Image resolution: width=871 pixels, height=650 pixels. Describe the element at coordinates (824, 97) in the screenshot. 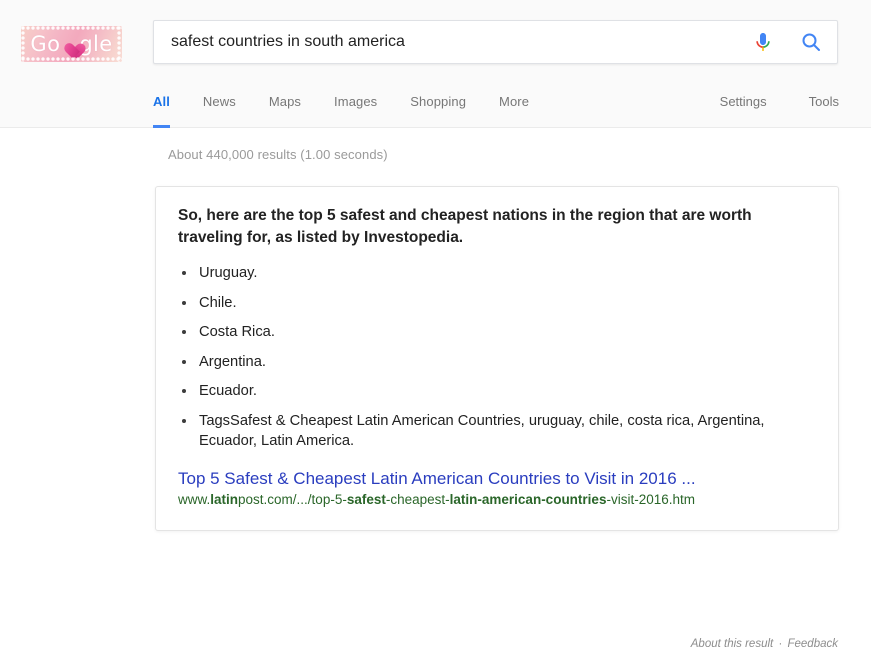

I see `tools-link: Tools` at that location.